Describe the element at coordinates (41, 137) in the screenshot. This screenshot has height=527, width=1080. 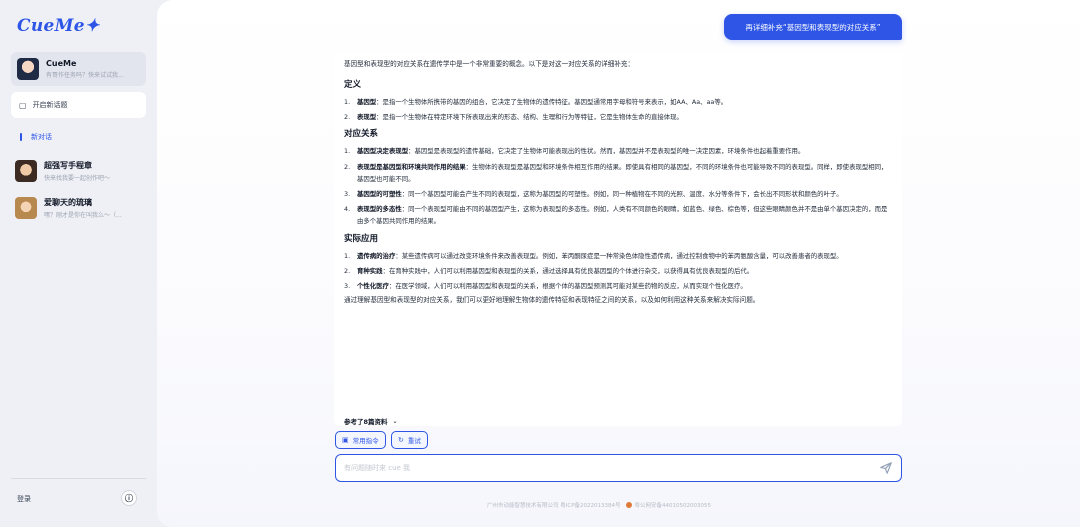
I see `section-label-text: 新对话` at that location.